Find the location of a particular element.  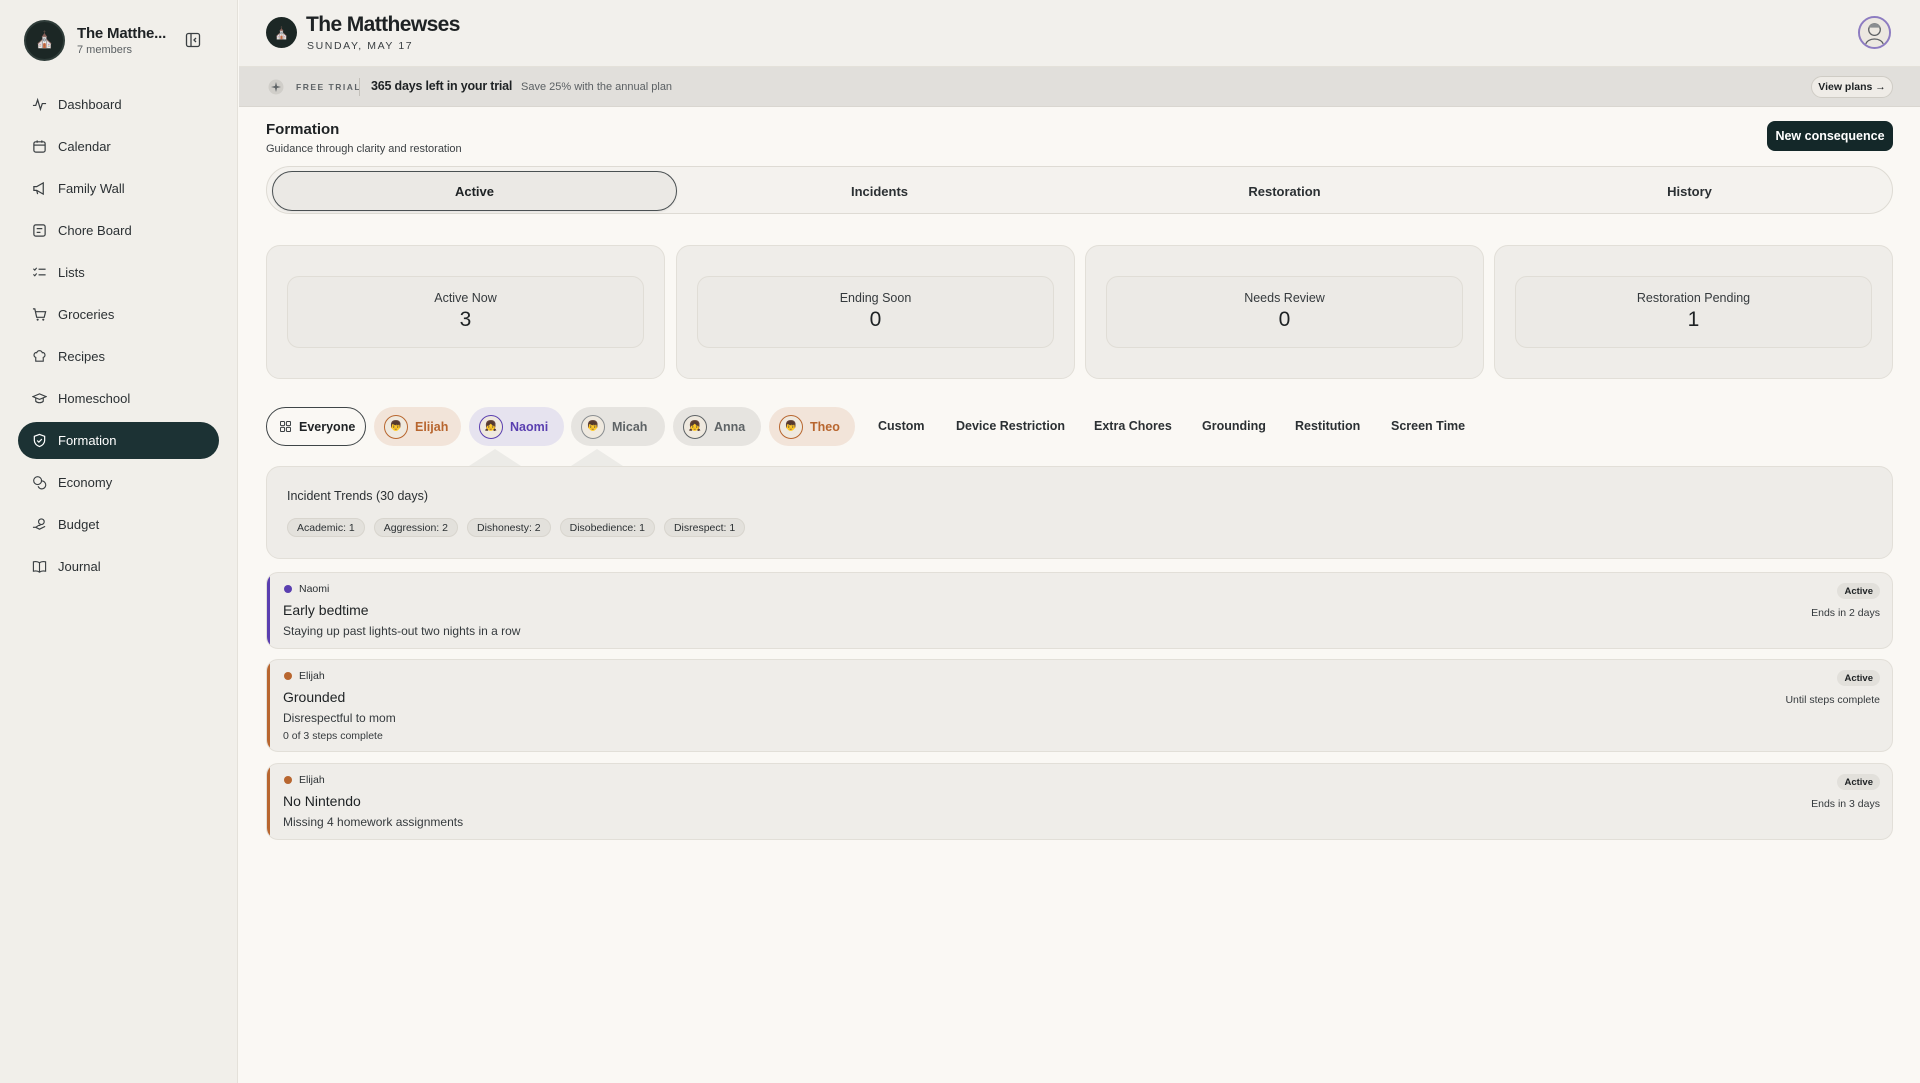

stat-card-active-now: Active Now 3 is located at coordinates (465, 312).